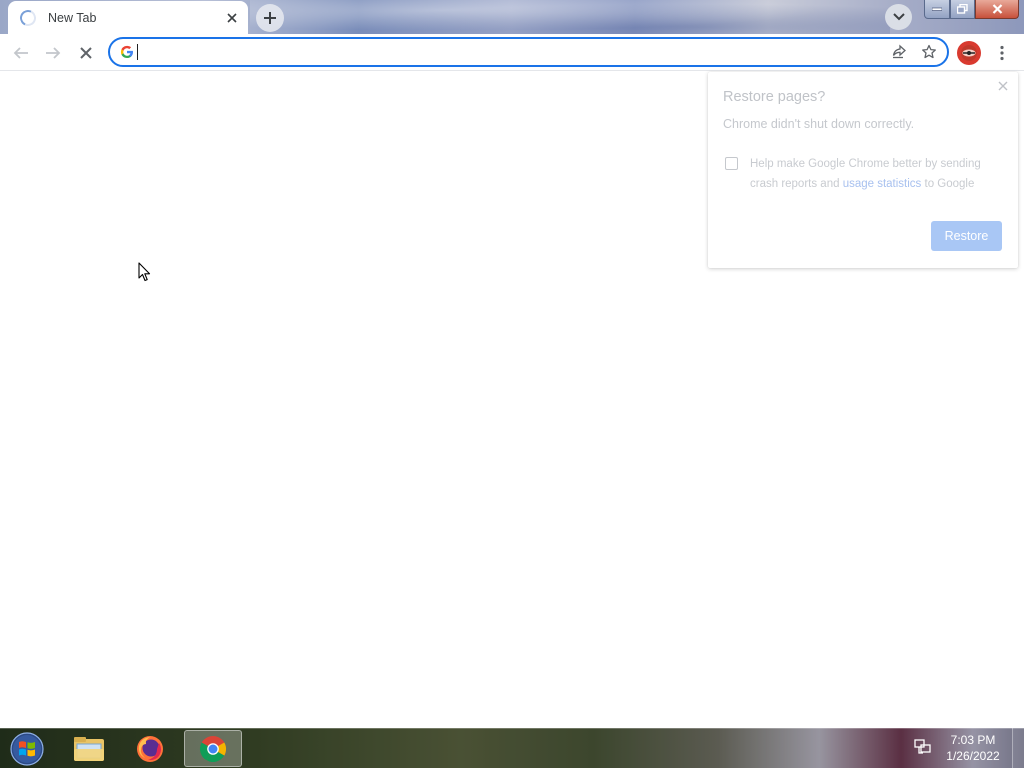  What do you see at coordinates (973, 748) in the screenshot?
I see `system-clock: 7:03 PM 1/26/2022` at bounding box center [973, 748].